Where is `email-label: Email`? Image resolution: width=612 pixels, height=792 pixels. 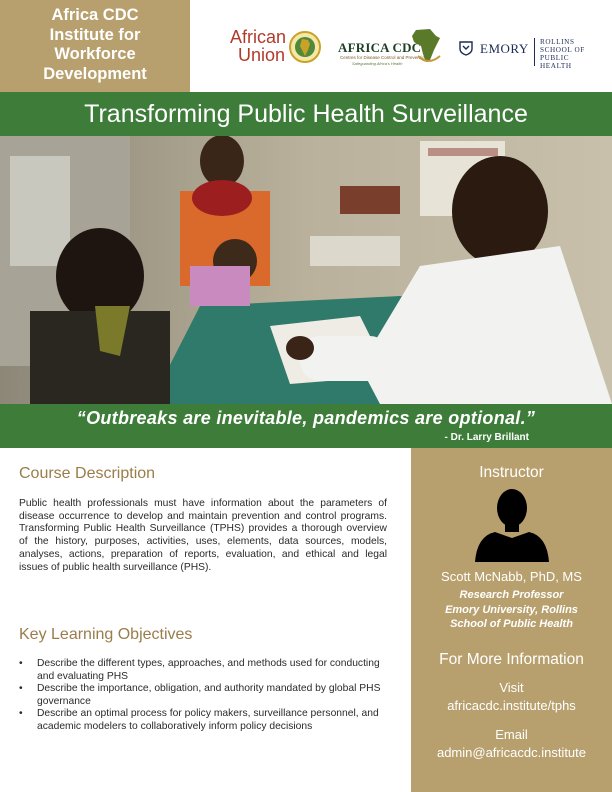 email-label: Email is located at coordinates (511, 734).